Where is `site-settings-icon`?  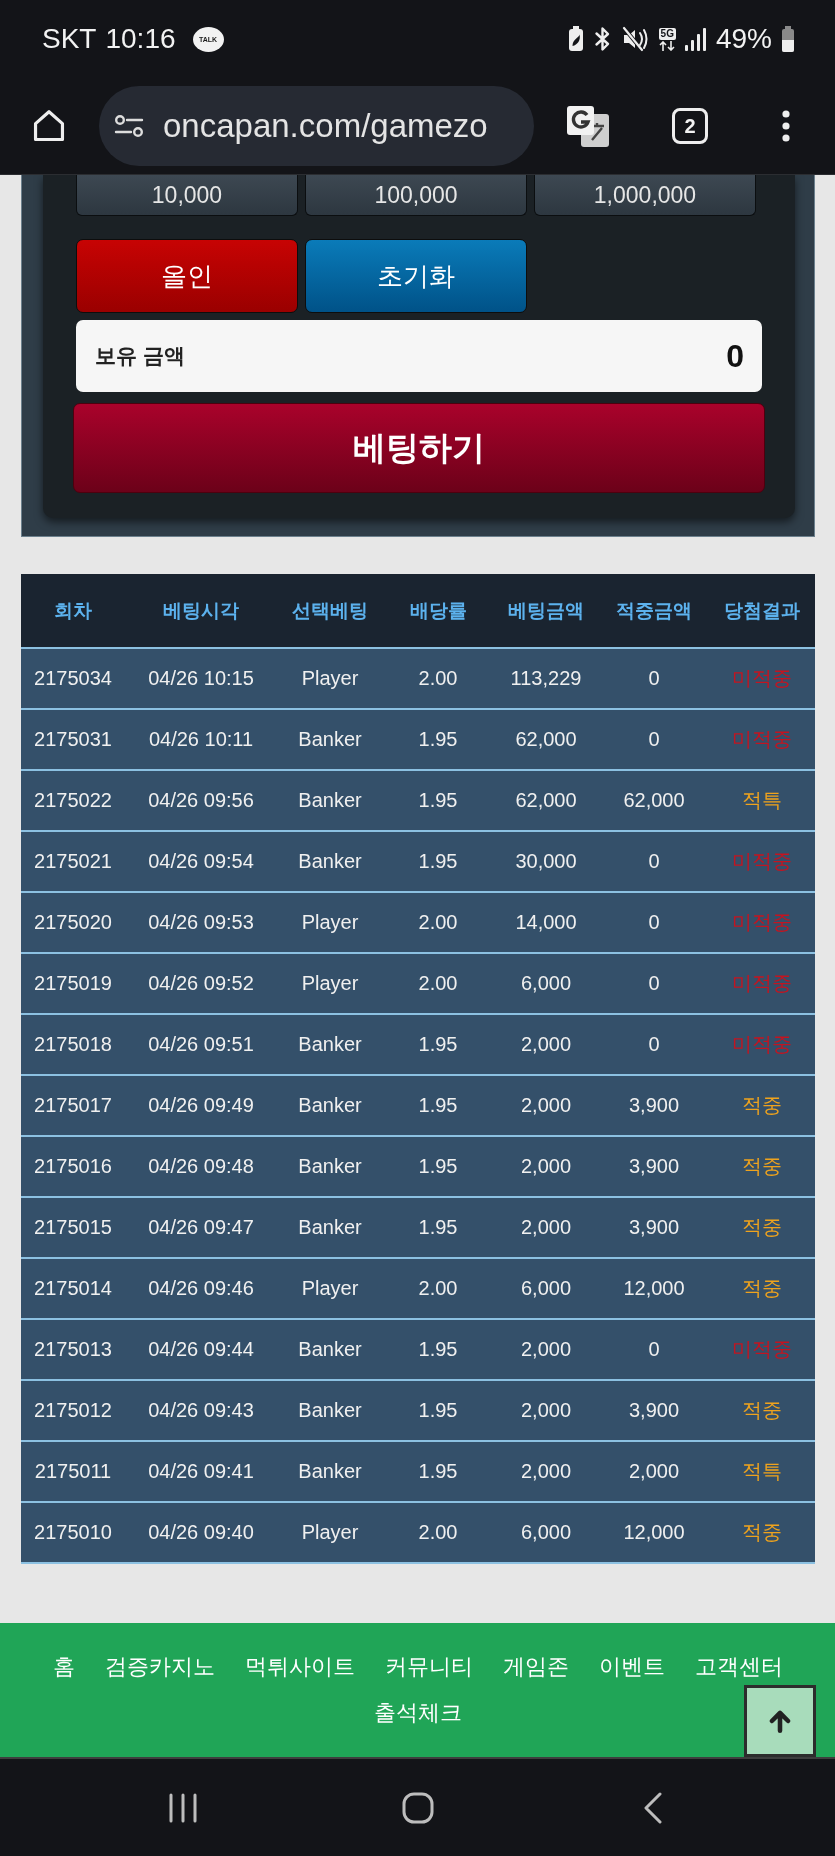 site-settings-icon is located at coordinates (129, 126).